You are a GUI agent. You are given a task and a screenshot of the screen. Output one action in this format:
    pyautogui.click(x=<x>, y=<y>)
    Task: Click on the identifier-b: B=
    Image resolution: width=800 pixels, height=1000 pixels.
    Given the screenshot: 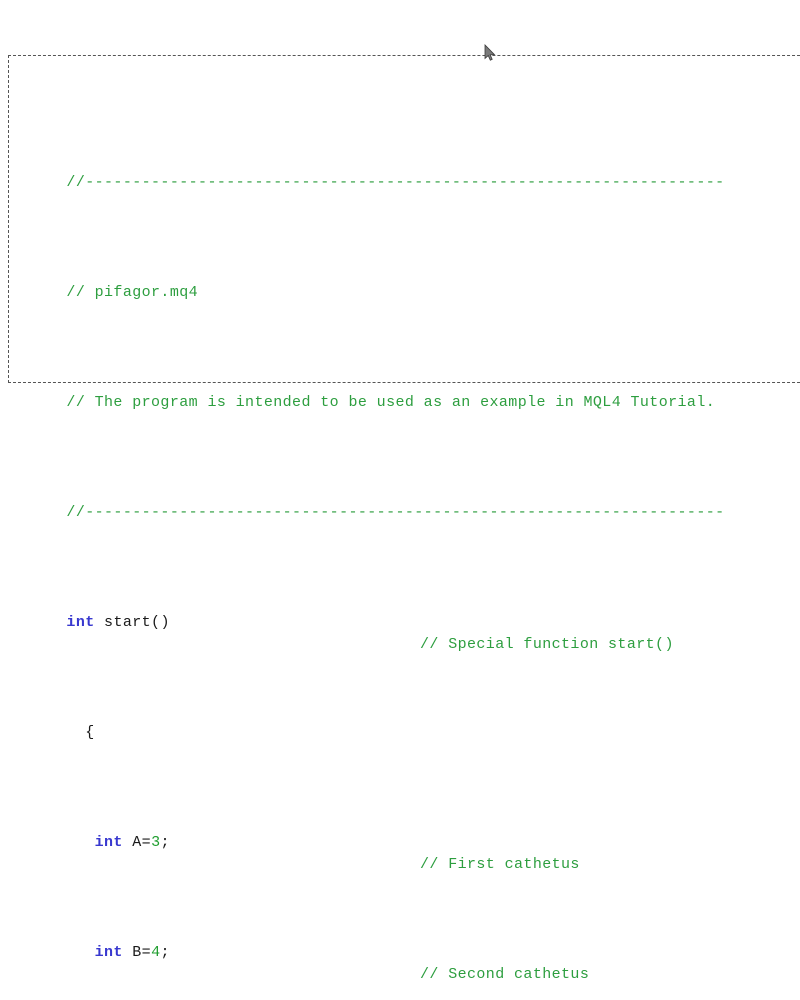 What is the action you would take?
    pyautogui.click(x=137, y=952)
    